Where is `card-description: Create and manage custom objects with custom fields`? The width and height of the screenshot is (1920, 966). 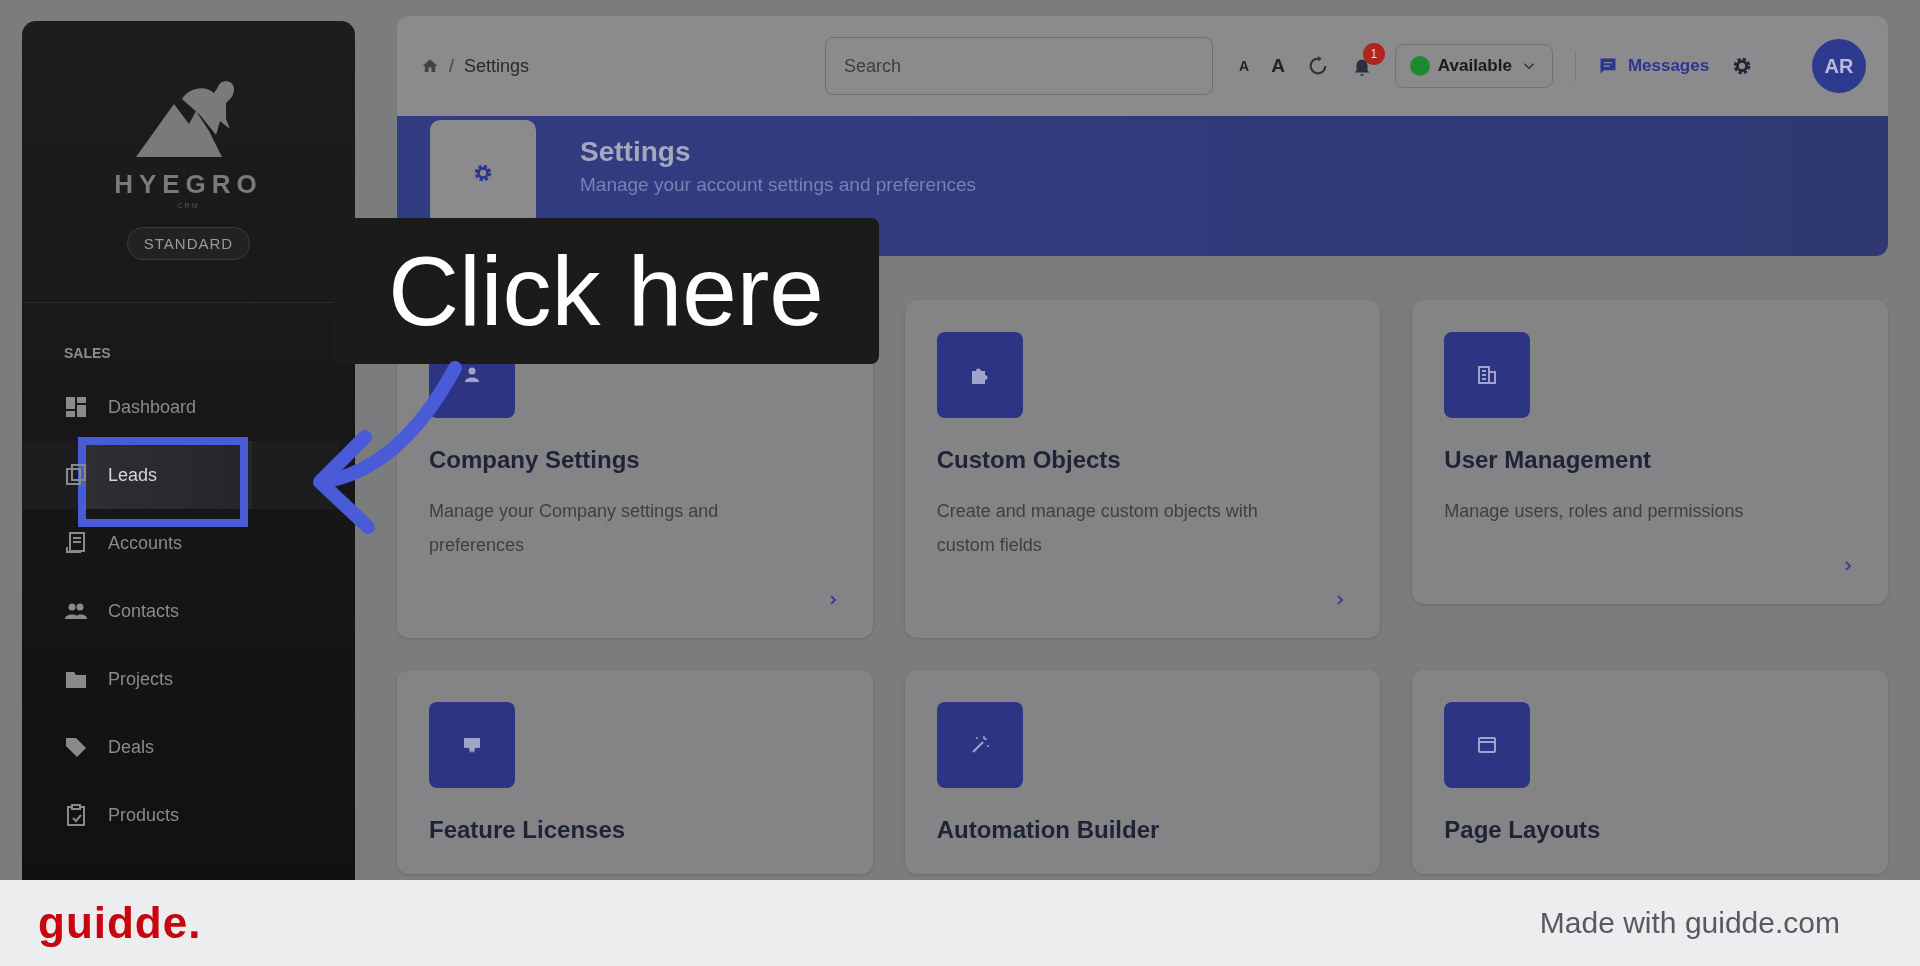
card-description: Create and manage custom objects with custom fields is located at coordinates (1097, 528).